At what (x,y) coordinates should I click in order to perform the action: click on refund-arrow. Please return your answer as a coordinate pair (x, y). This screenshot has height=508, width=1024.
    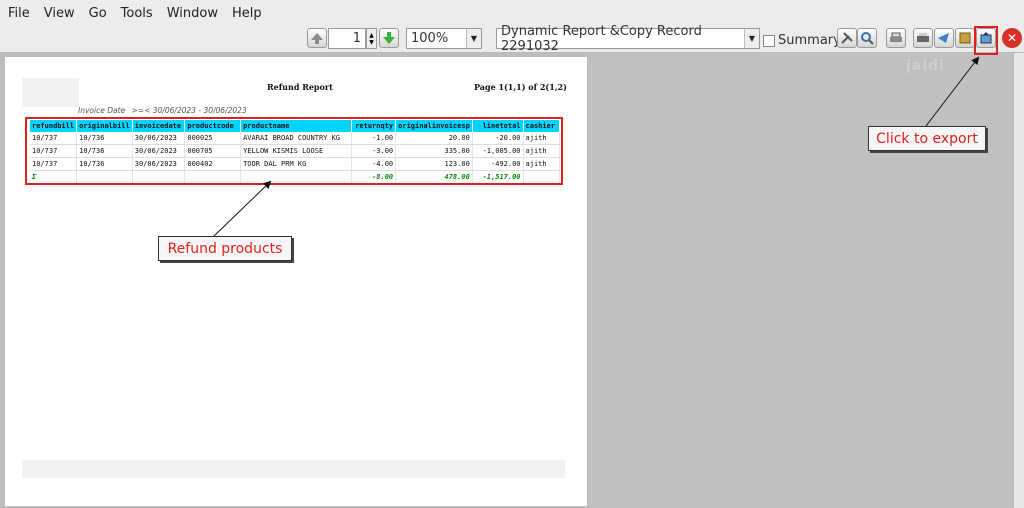
    Looking at the image, I should click on (242, 208).